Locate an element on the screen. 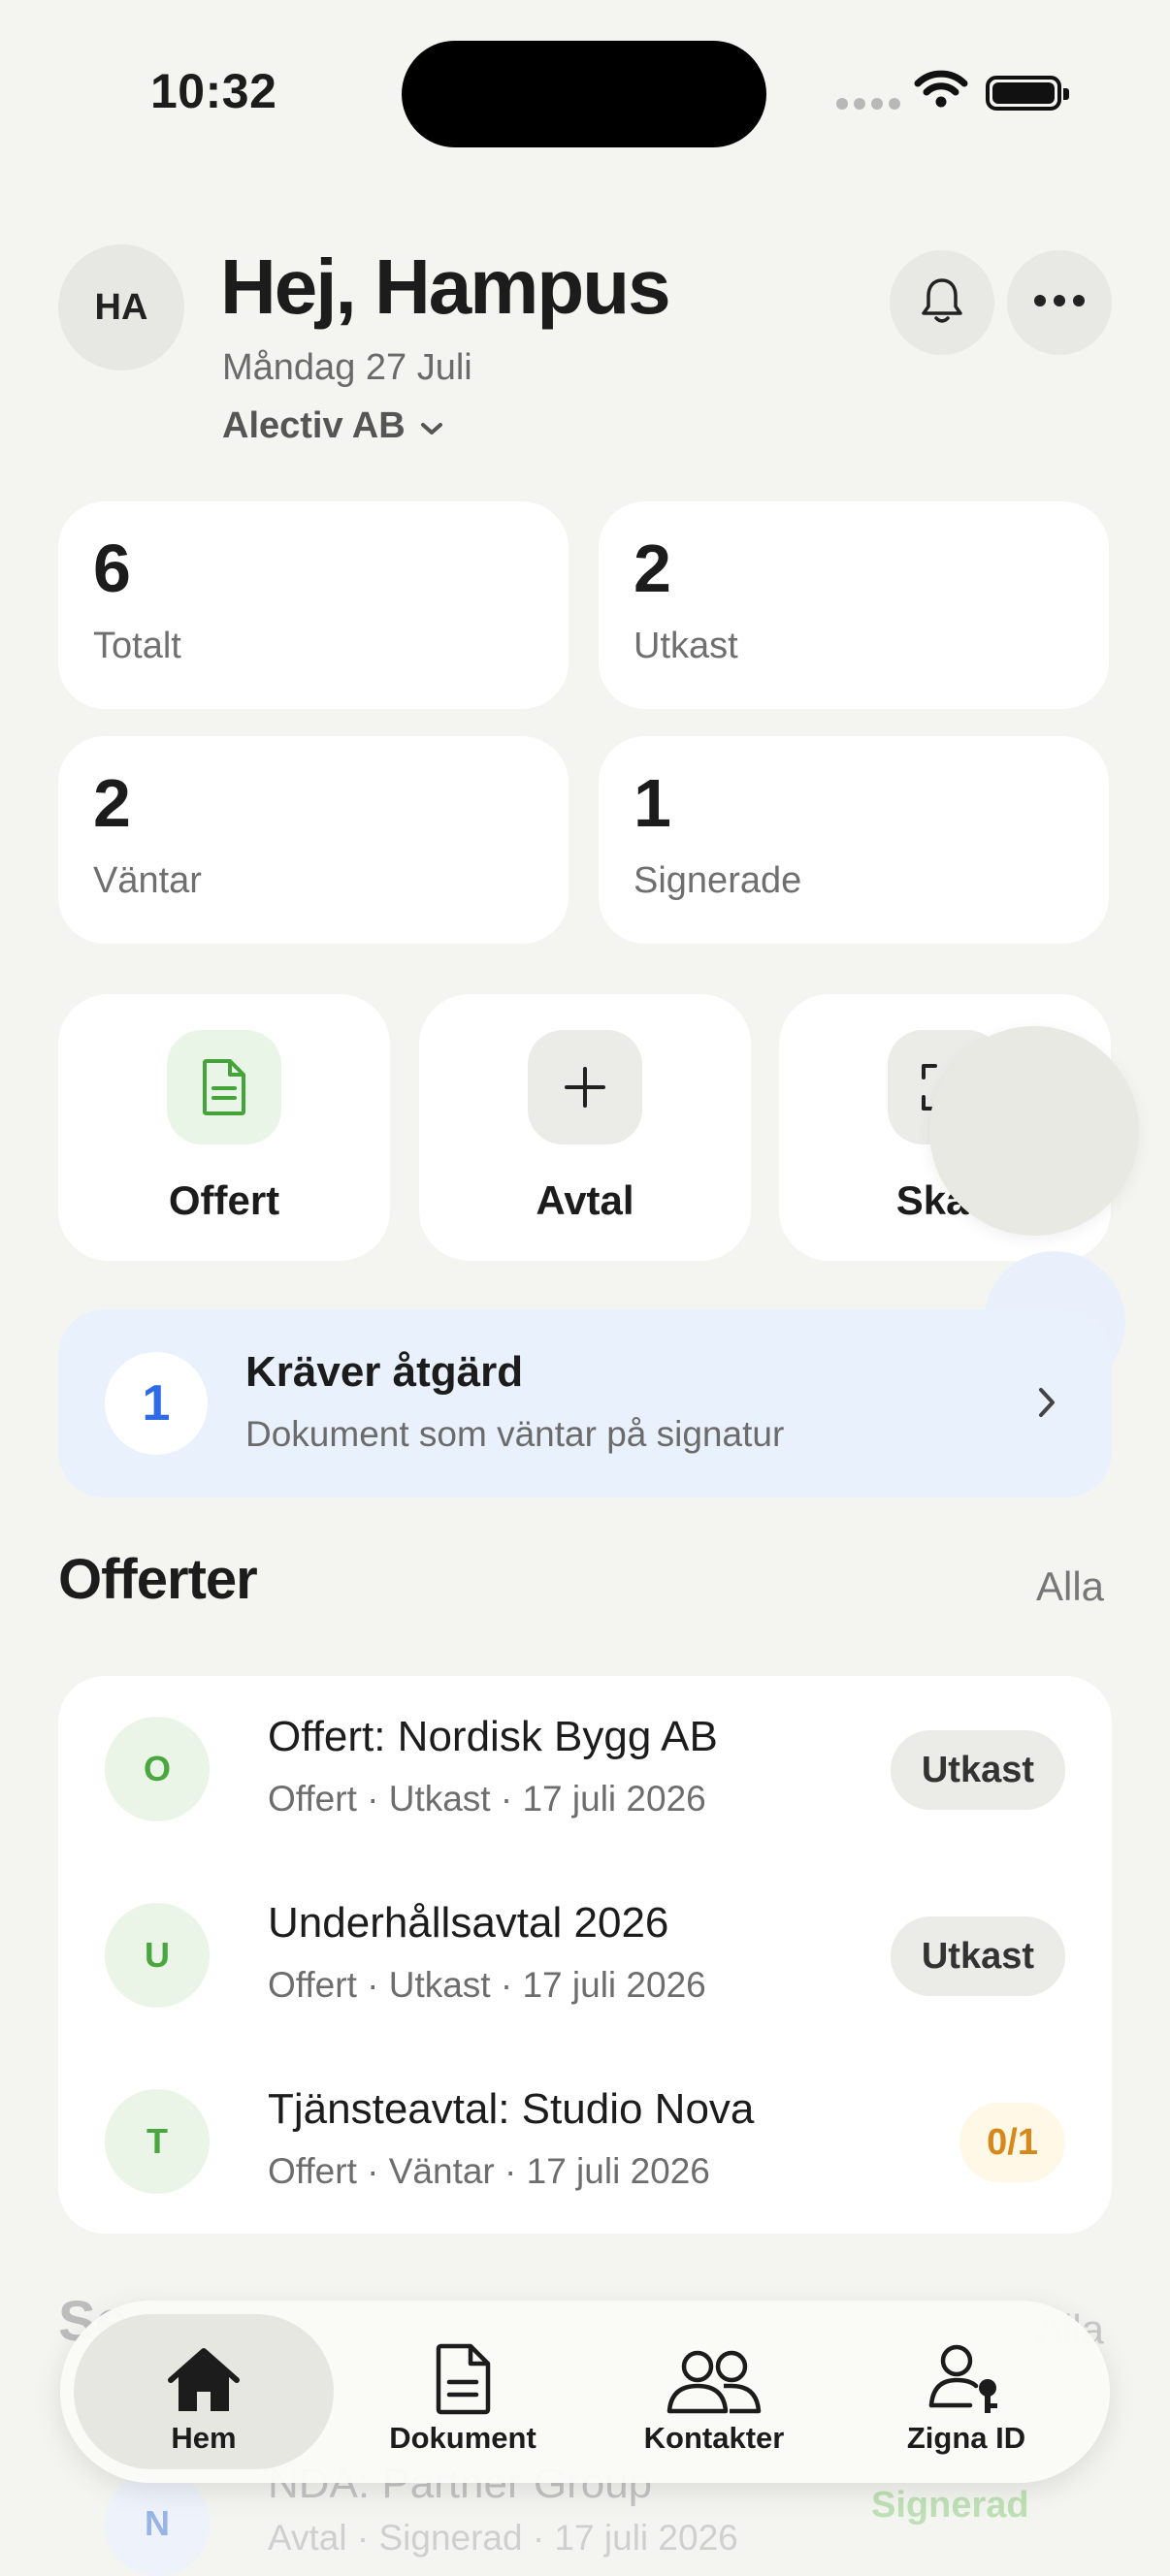 This screenshot has height=2576, width=1170. tab-home: Hem is located at coordinates (204, 2391).